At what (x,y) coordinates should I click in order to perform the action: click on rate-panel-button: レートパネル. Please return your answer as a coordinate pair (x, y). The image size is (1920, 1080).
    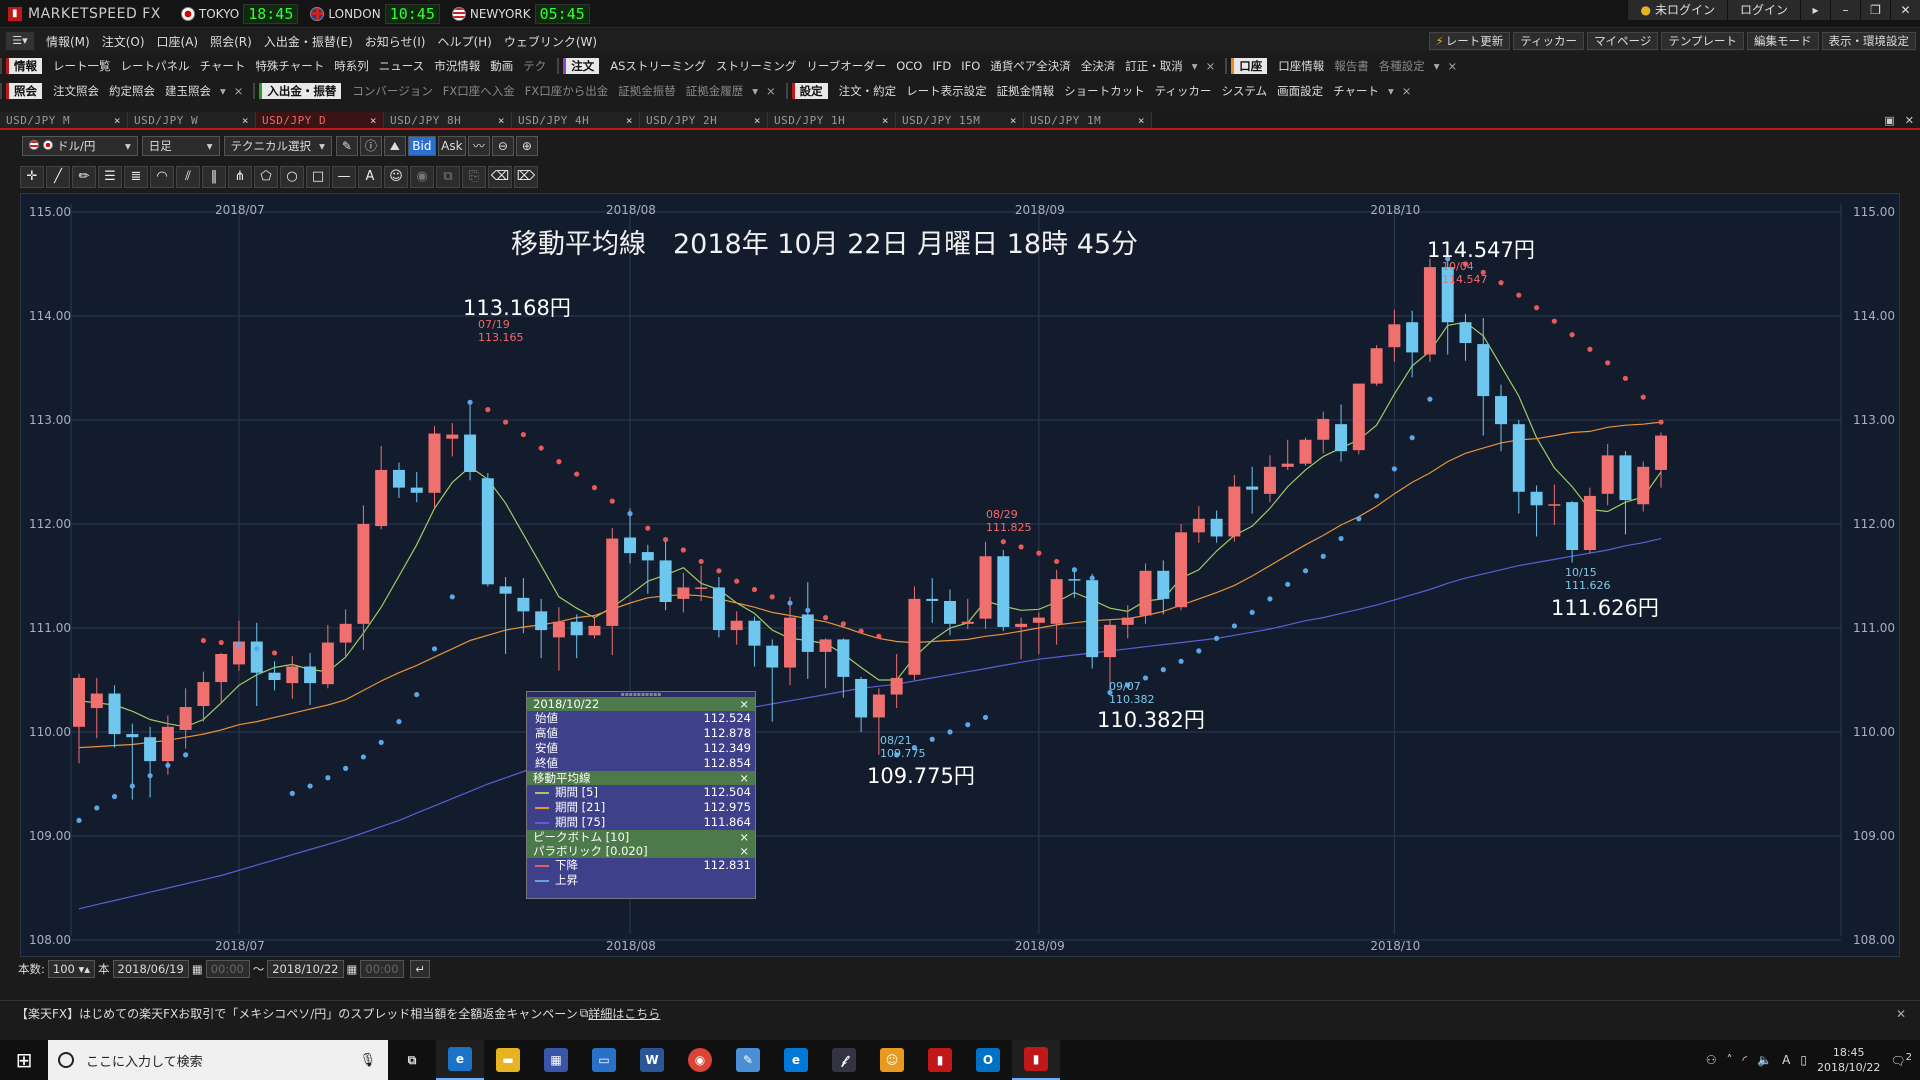
    Looking at the image, I should click on (155, 66).